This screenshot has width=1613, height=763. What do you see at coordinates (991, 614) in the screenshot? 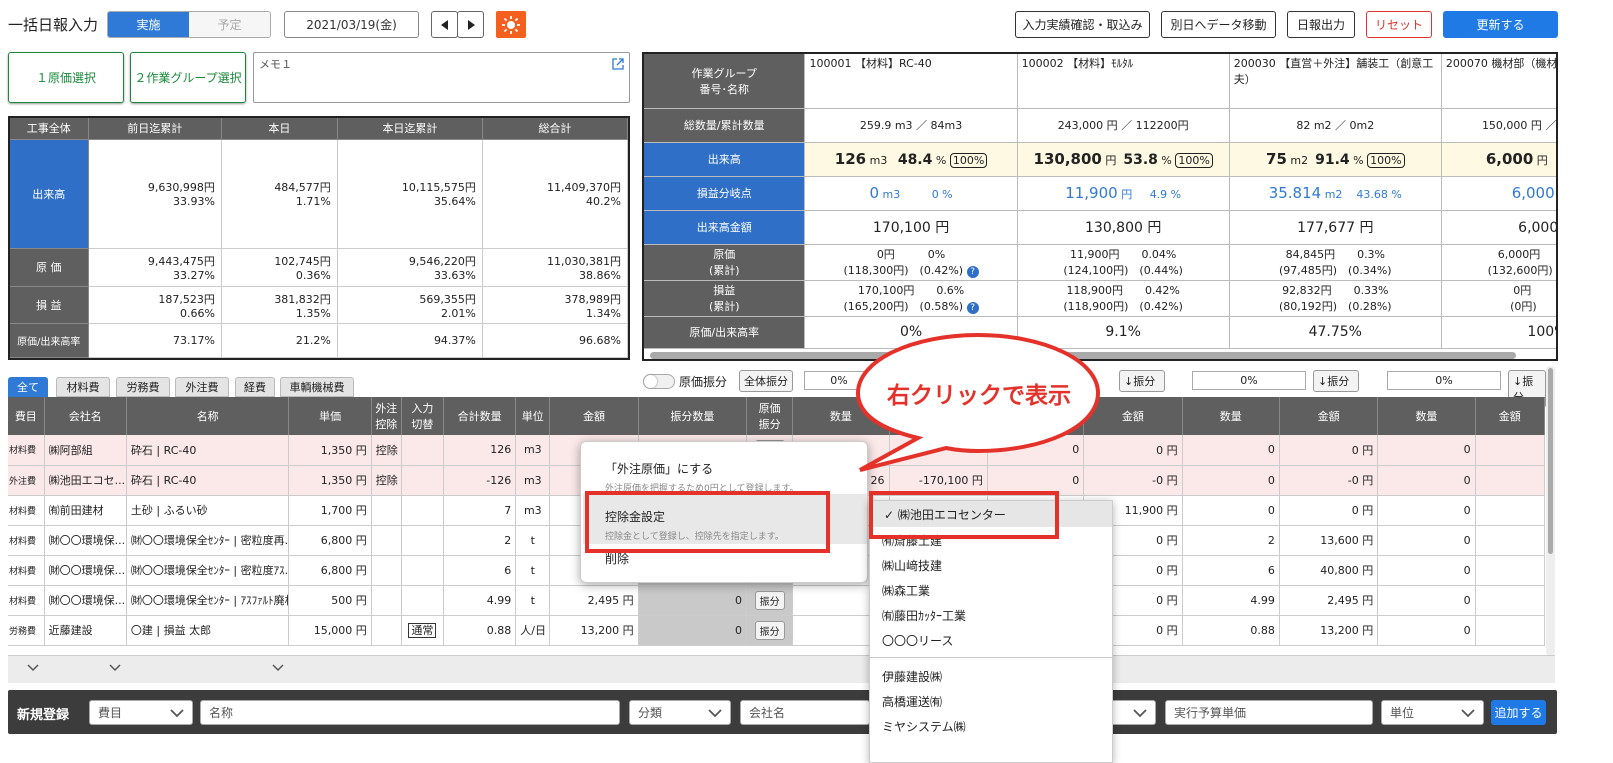
I see `company-option: ㈲藤田ｶｯﾀｰ工業` at bounding box center [991, 614].